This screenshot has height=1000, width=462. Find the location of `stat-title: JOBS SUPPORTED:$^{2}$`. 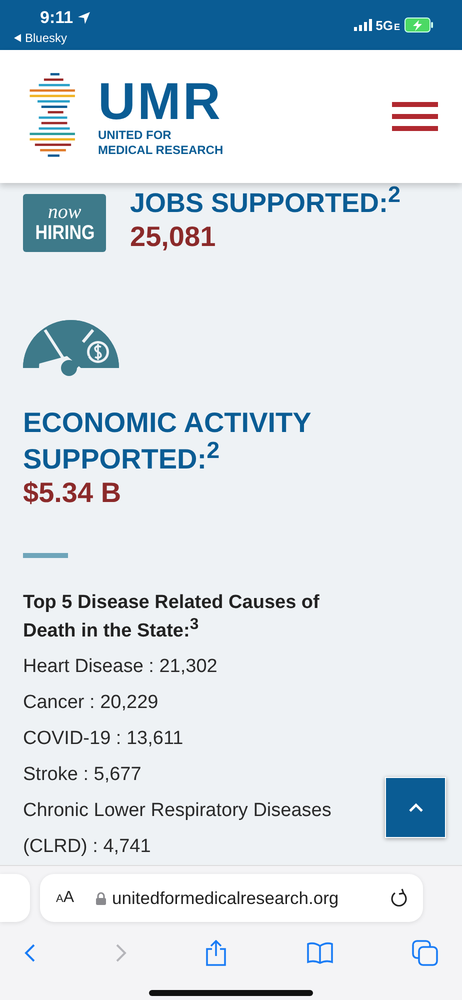

stat-title: JOBS SUPPORTED:$^{2}$ is located at coordinates (265, 200).